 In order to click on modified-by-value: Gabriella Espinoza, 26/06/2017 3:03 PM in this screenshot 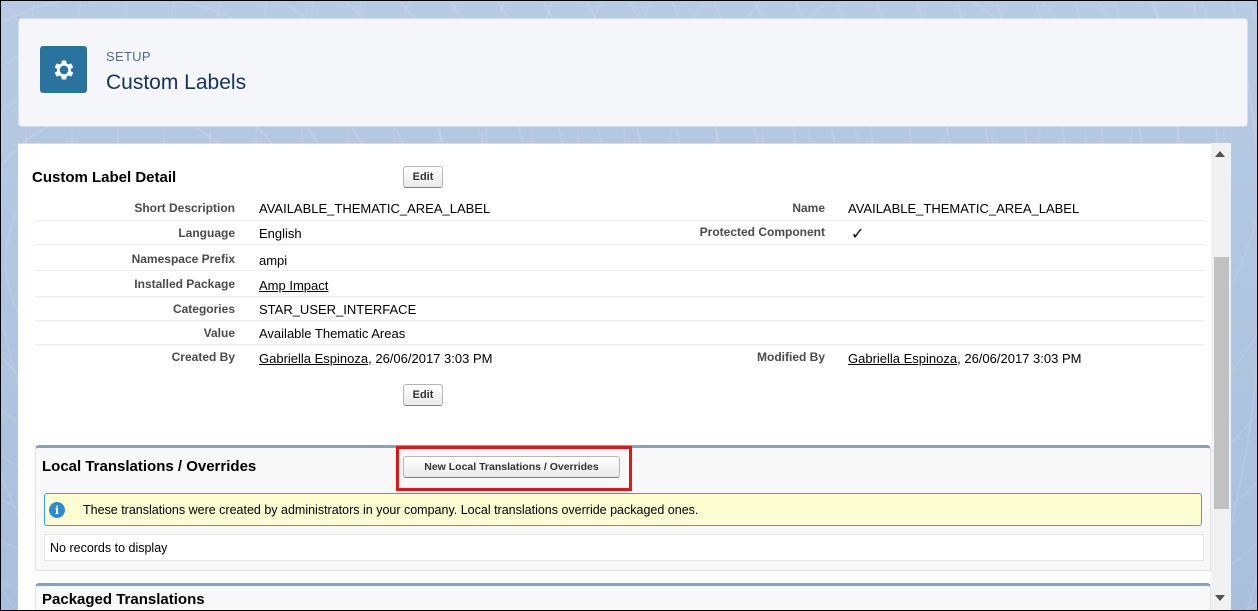, I will do `click(964, 358)`.